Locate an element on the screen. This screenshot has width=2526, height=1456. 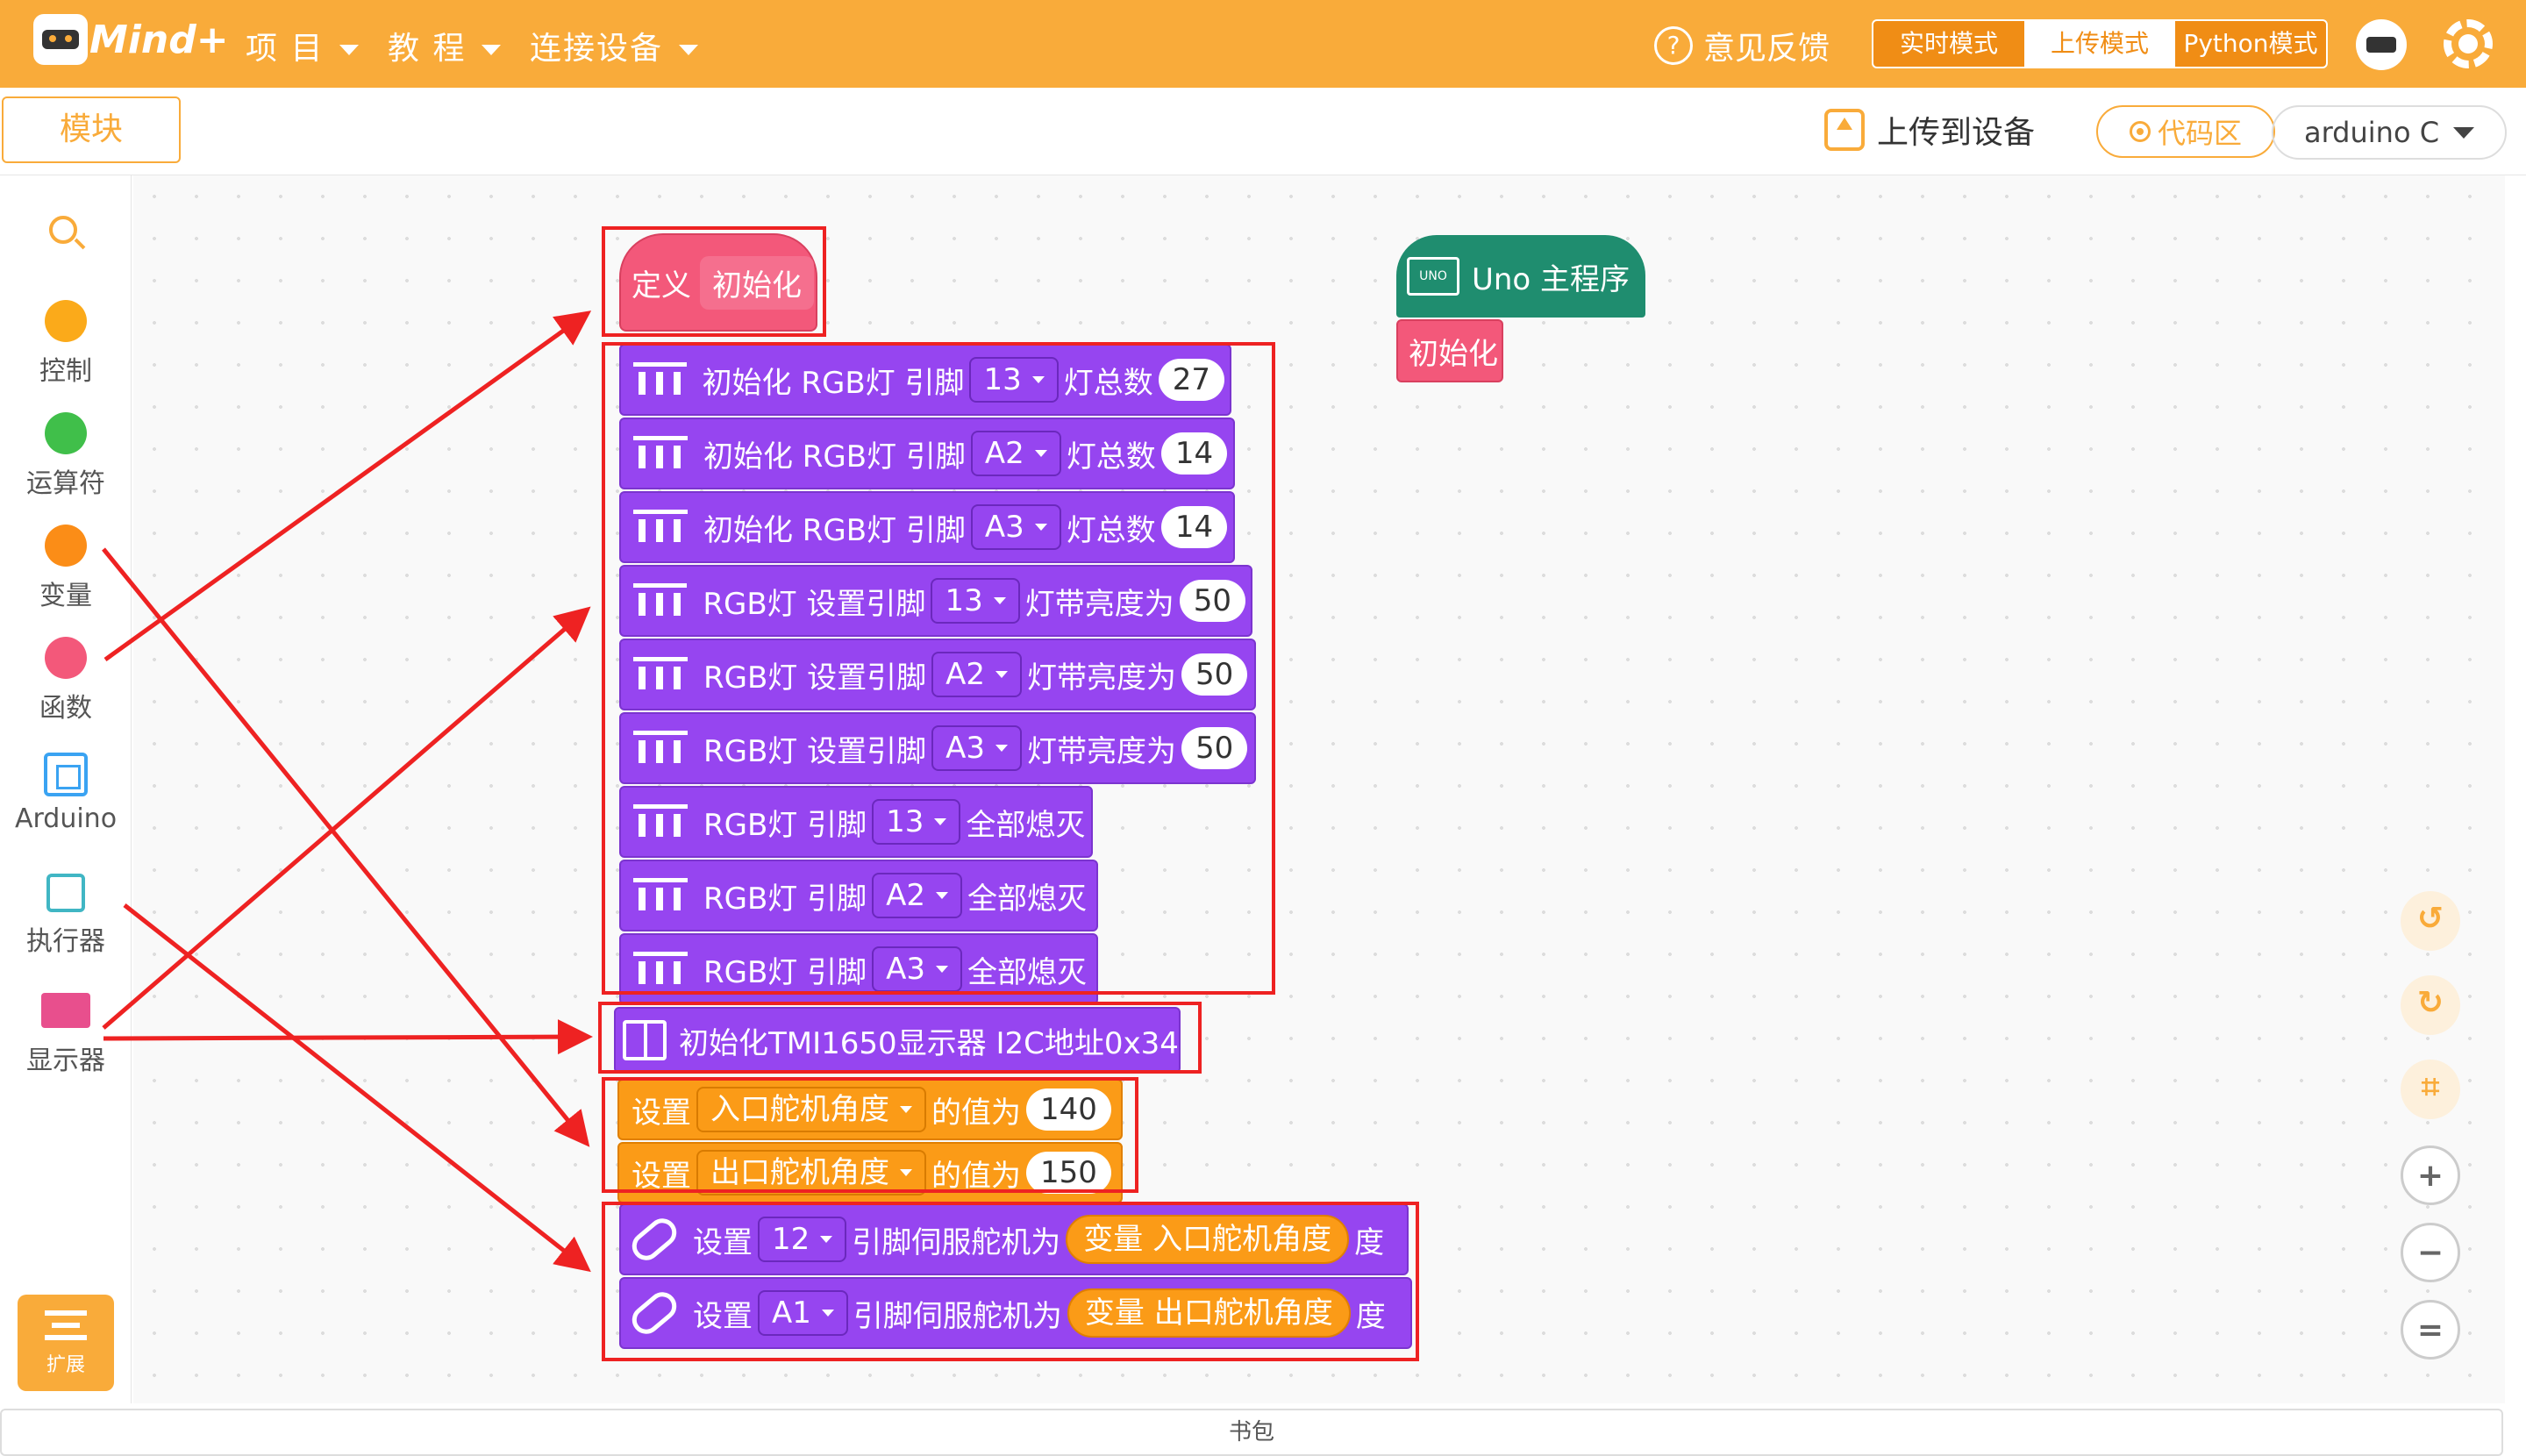
tab-modules: 模块 is located at coordinates (91, 129).